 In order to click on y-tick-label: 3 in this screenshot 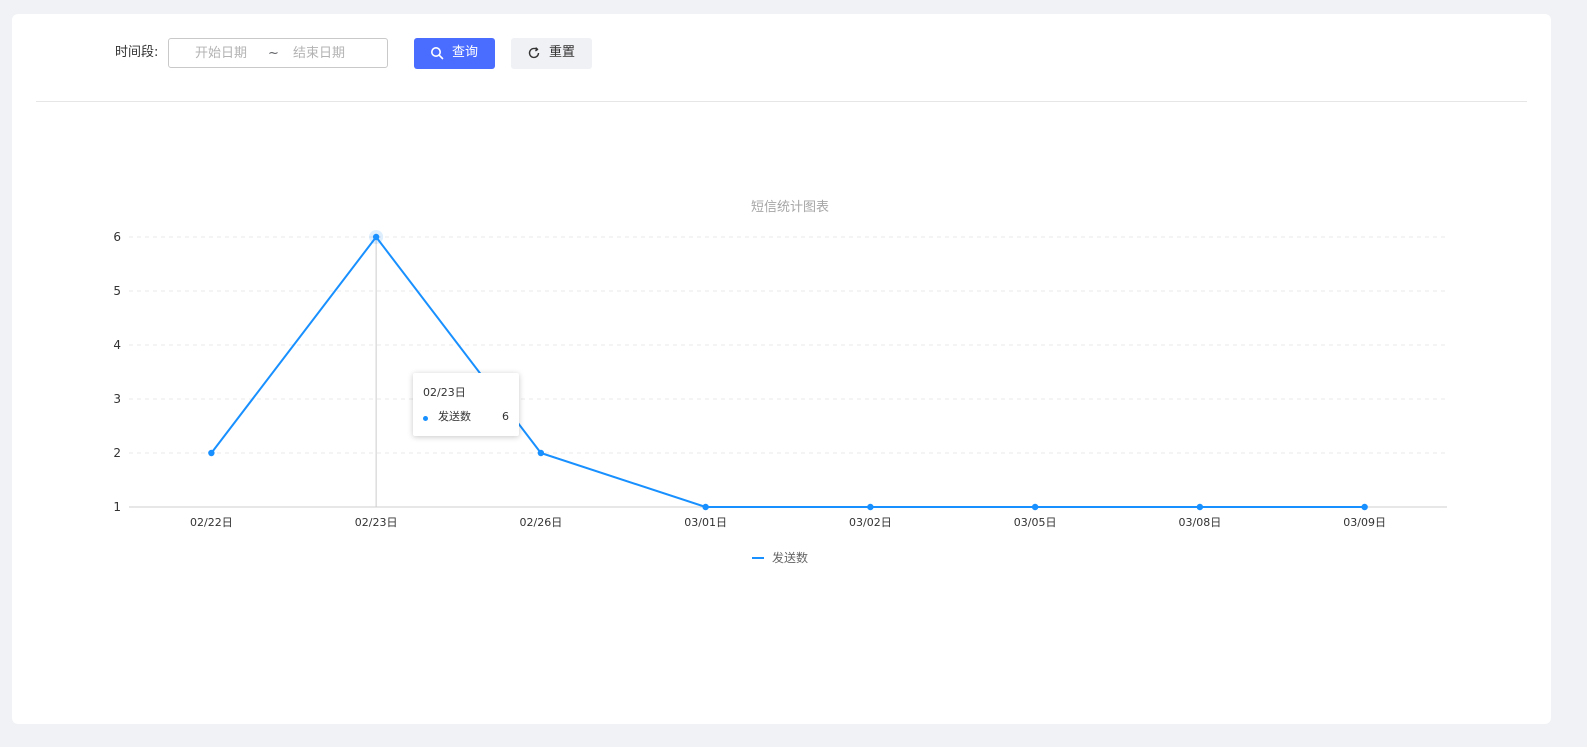, I will do `click(117, 399)`.